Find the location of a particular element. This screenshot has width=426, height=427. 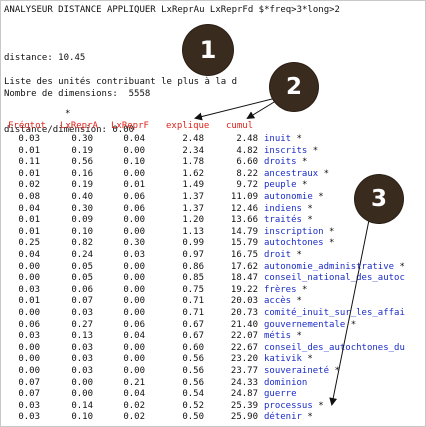

unit-word: droits * is located at coordinates (285, 162).